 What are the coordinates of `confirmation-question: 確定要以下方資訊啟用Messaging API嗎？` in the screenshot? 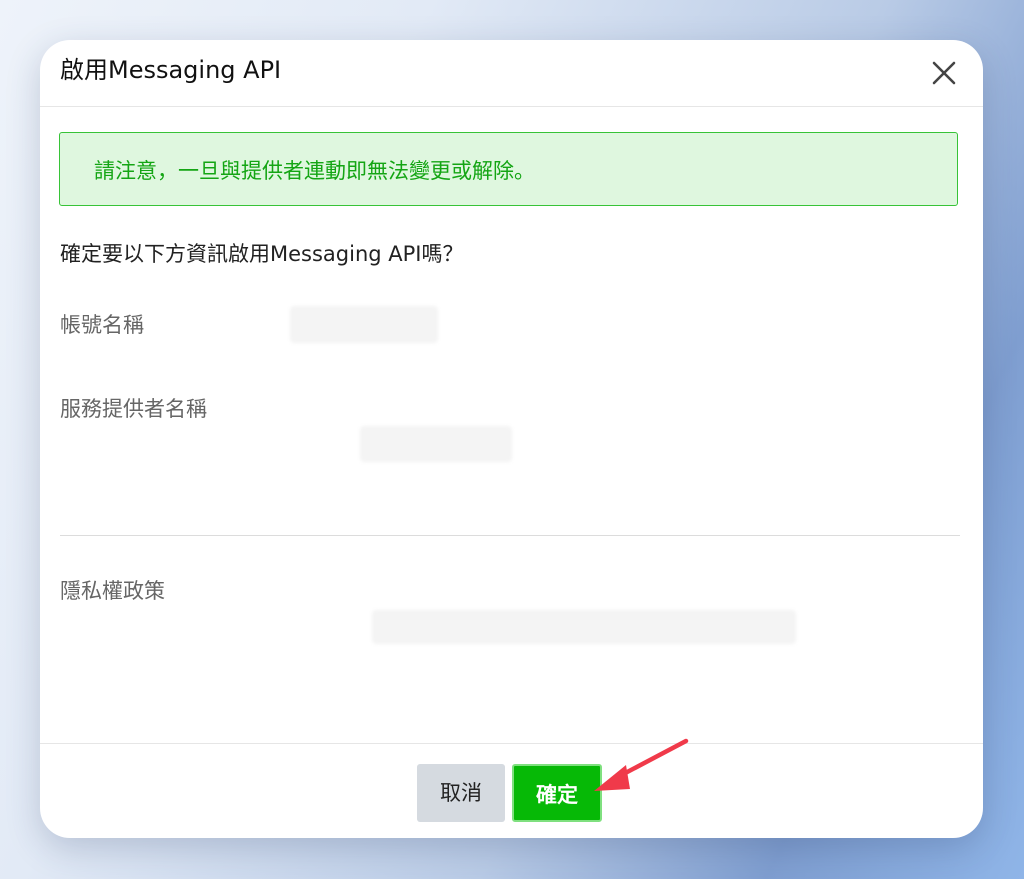 It's located at (262, 254).